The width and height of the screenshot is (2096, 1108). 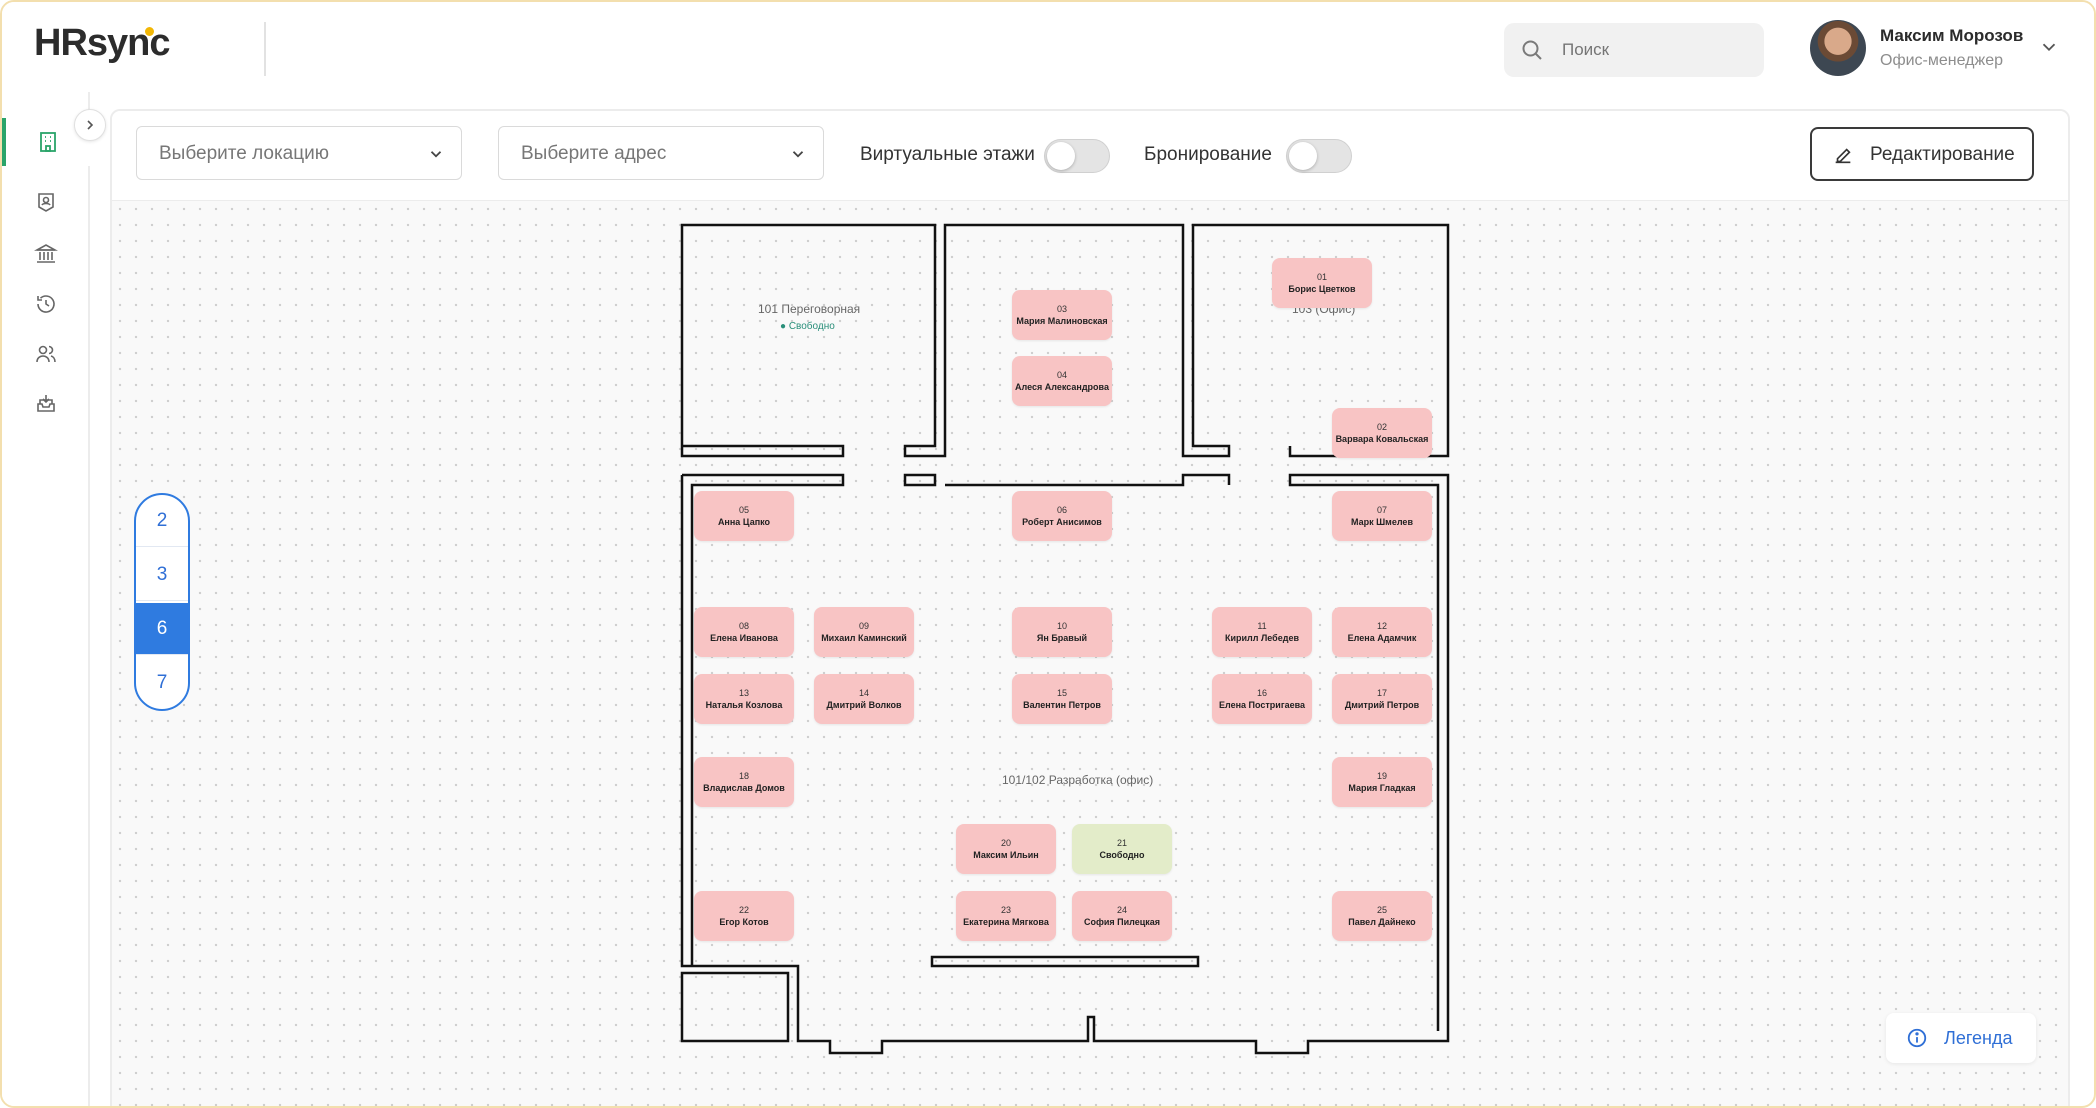 I want to click on desk-14: 14 Дмитрий Волков, so click(x=864, y=699).